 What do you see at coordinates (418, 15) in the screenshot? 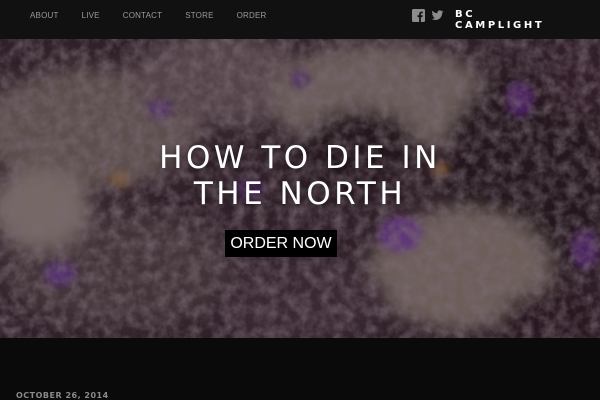
I see `facebook-icon` at bounding box center [418, 15].